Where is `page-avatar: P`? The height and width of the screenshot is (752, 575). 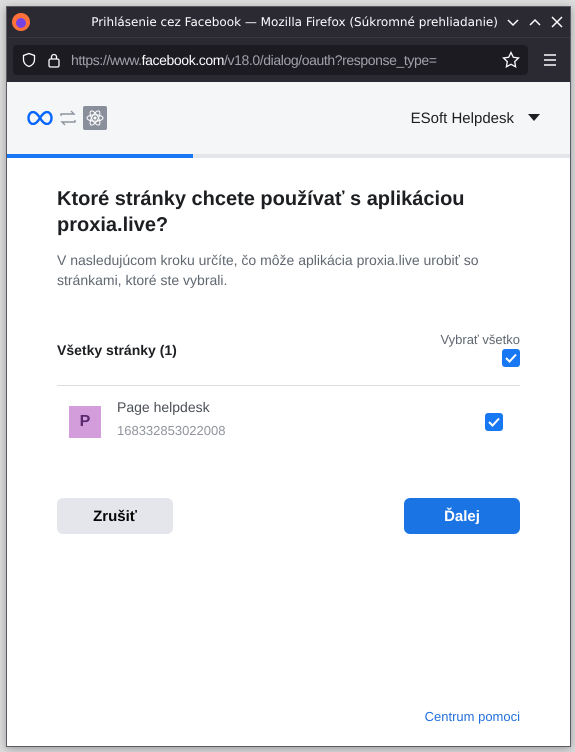
page-avatar: P is located at coordinates (85, 422).